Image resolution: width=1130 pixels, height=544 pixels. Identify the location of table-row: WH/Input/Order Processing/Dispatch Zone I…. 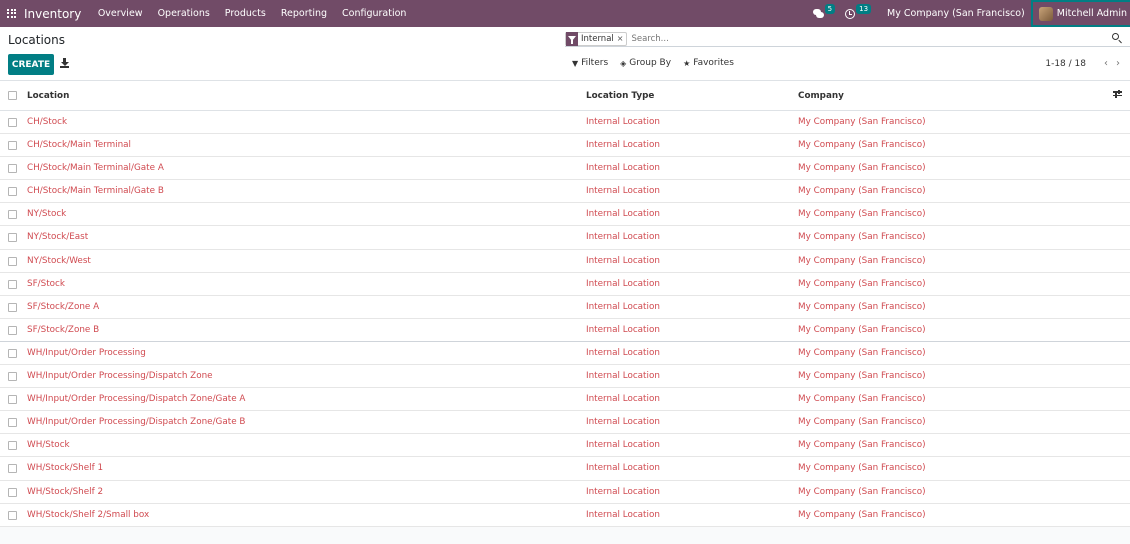
(565, 377).